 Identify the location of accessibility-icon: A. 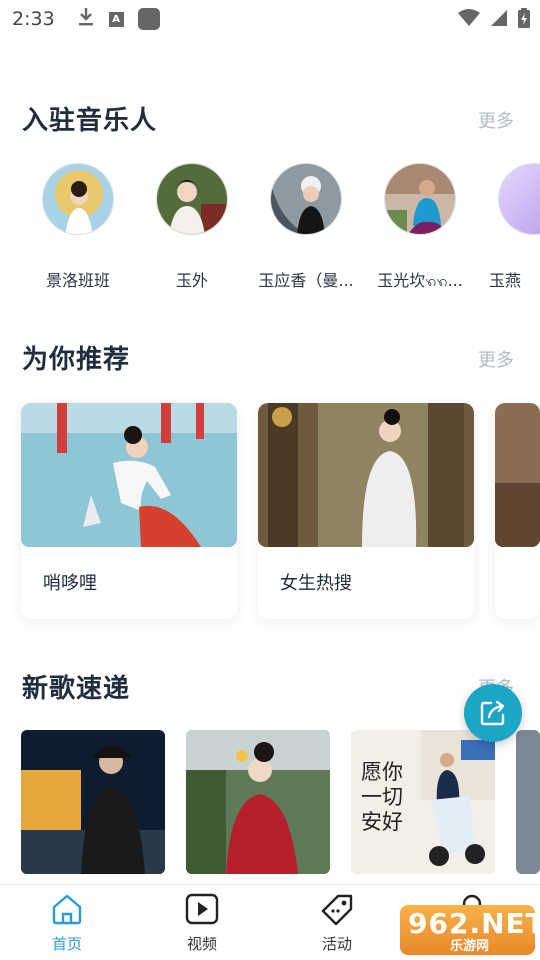
(116, 19).